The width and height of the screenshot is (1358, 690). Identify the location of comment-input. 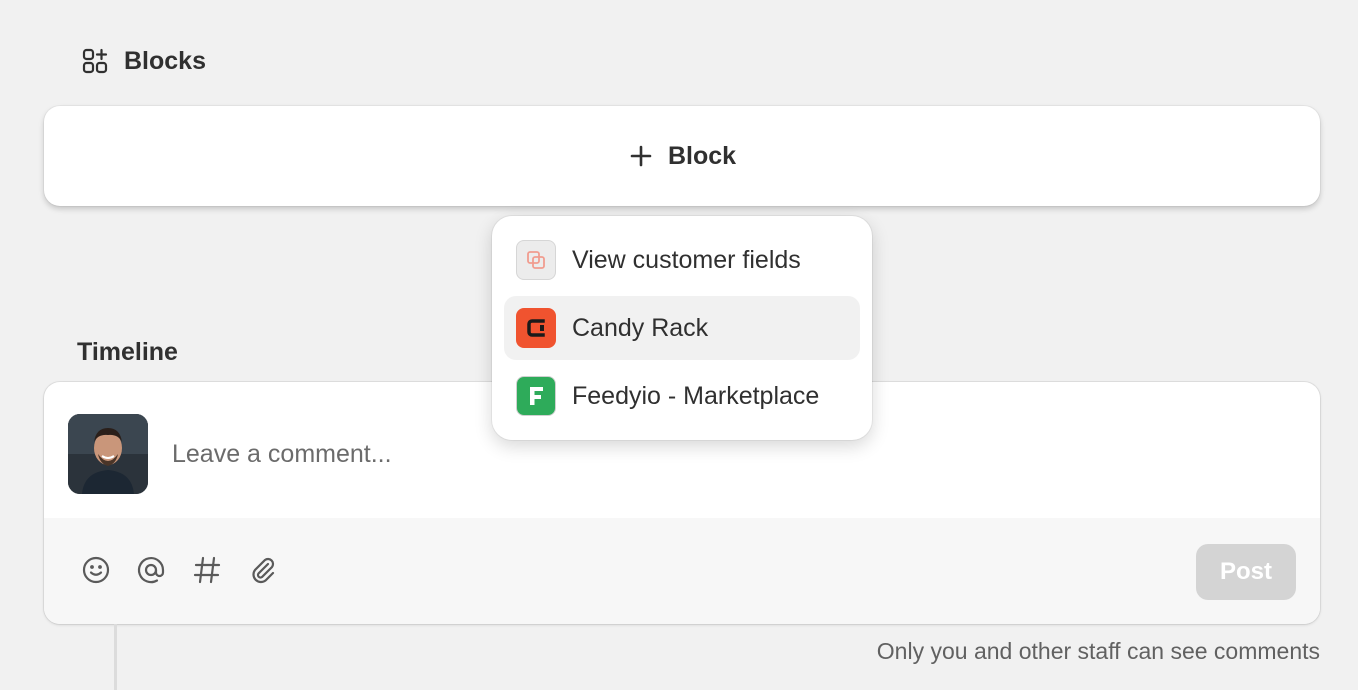
(672, 454).